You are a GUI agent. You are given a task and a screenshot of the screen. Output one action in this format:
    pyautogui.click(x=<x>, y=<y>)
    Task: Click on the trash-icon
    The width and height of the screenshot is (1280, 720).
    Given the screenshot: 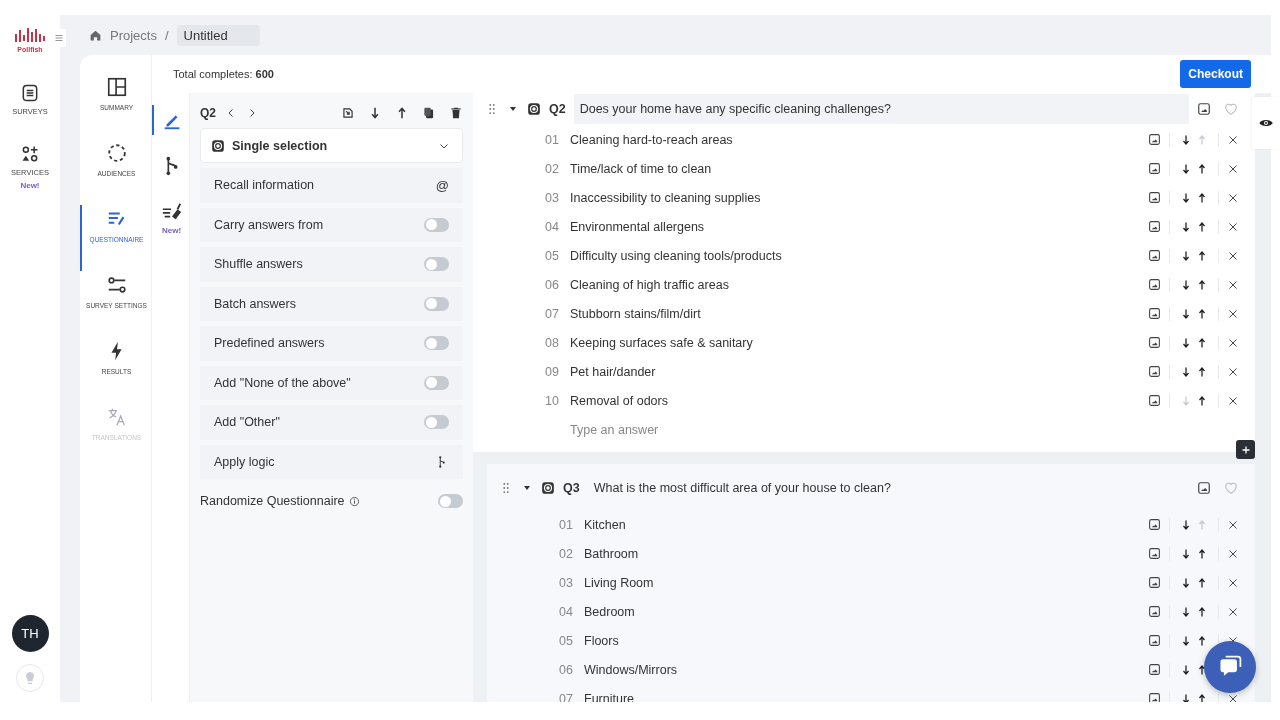 What is the action you would take?
    pyautogui.click(x=456, y=113)
    